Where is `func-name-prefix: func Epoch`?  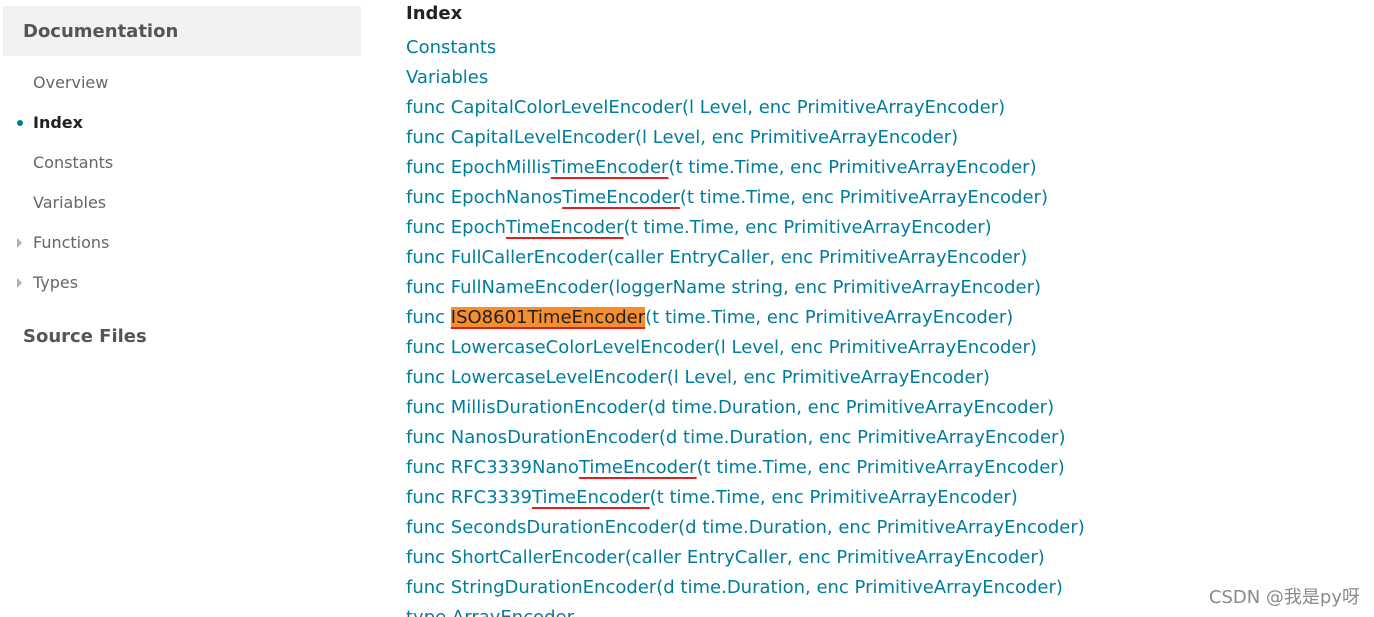
func-name-prefix: func Epoch is located at coordinates (456, 227).